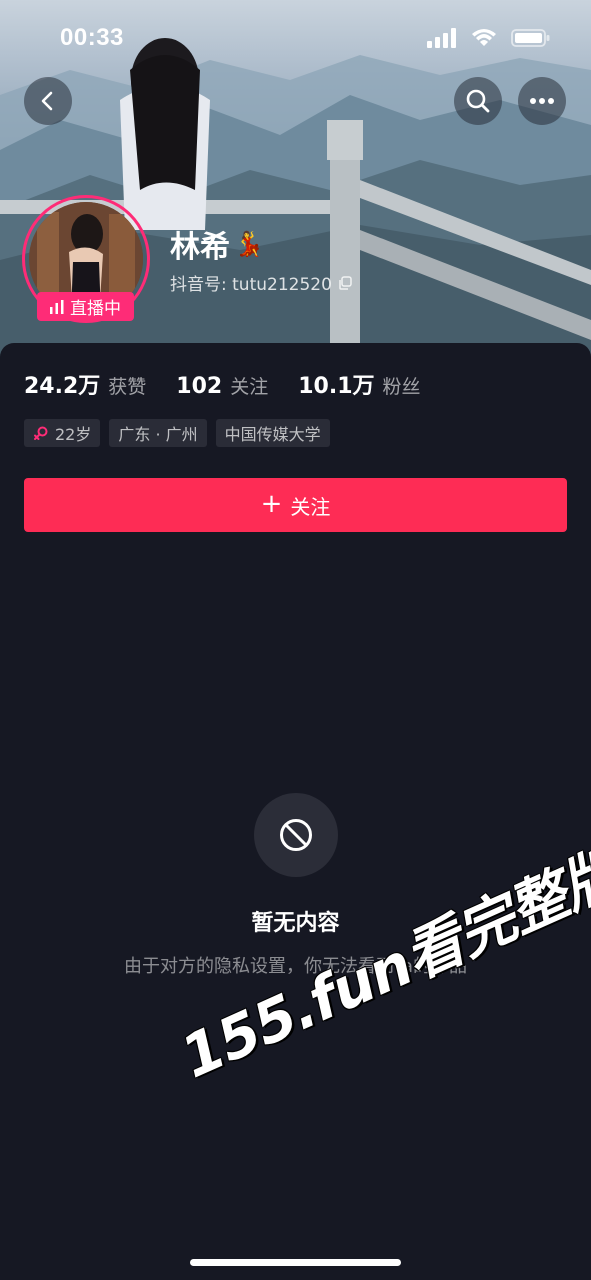 Image resolution: width=591 pixels, height=1280 pixels. Describe the element at coordinates (530, 38) in the screenshot. I see `battery-icon` at that location.